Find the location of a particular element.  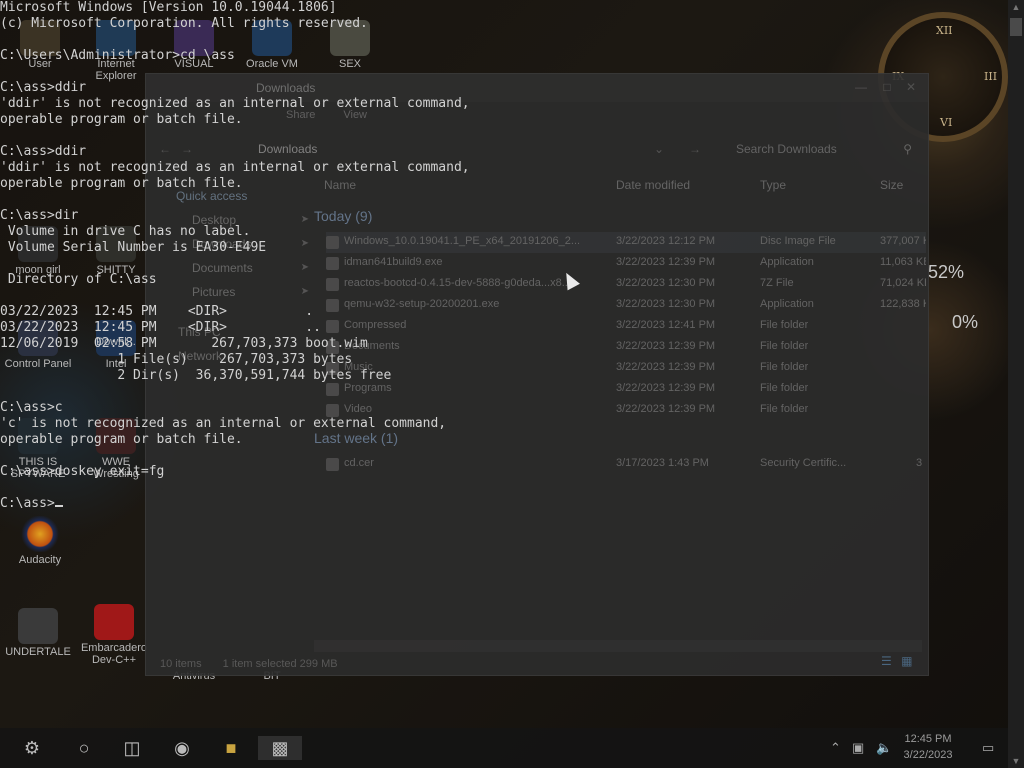

scroll-up-icon: ▲ is located at coordinates (1016, 7).